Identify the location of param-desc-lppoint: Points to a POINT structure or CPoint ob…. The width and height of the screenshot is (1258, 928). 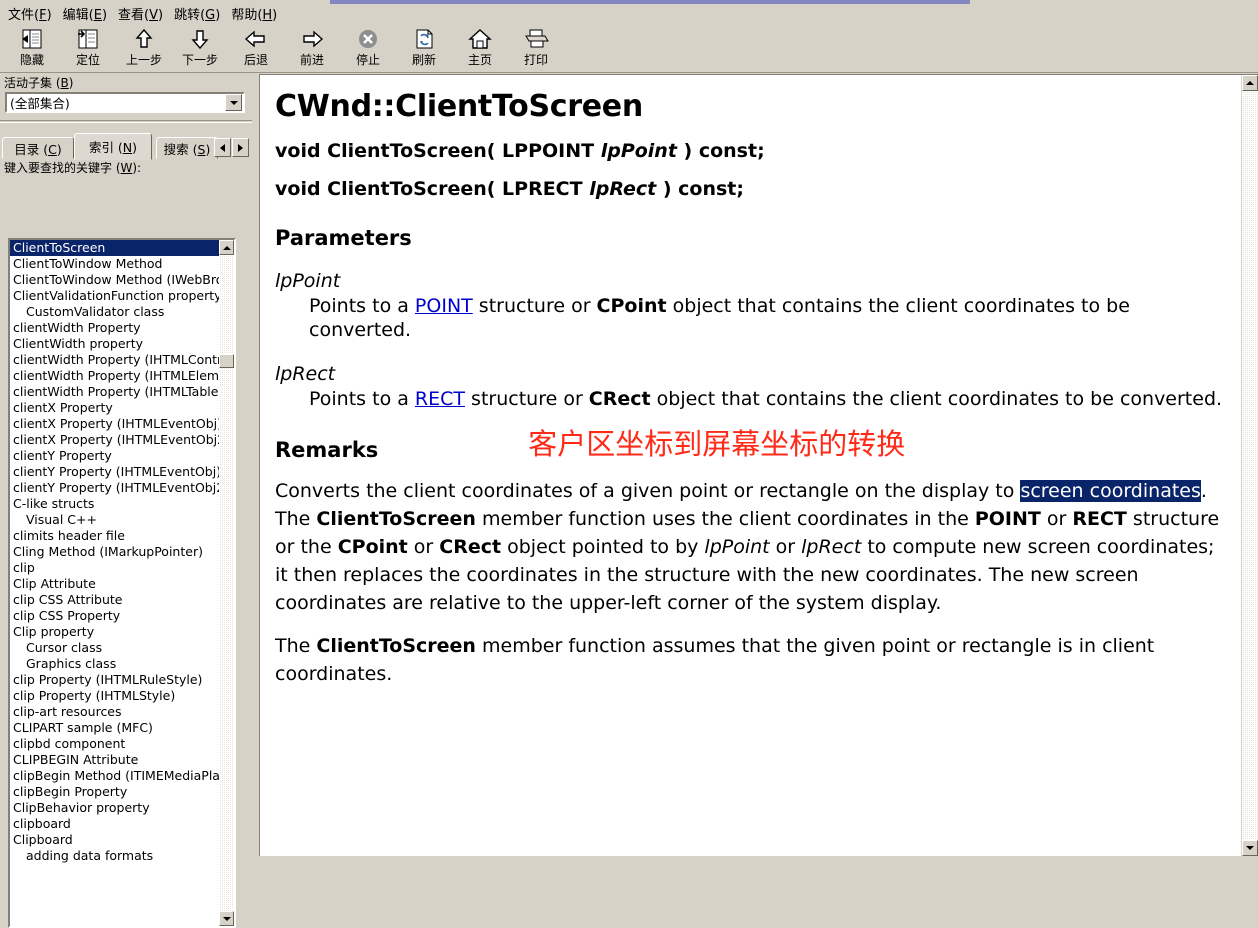
(750, 319).